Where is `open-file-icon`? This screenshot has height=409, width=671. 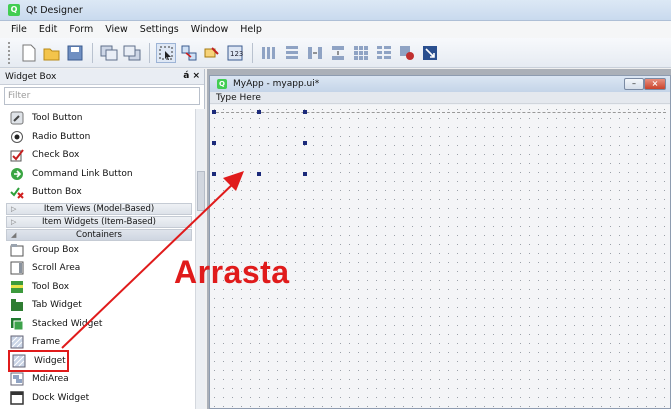
open-file-icon is located at coordinates (52, 53).